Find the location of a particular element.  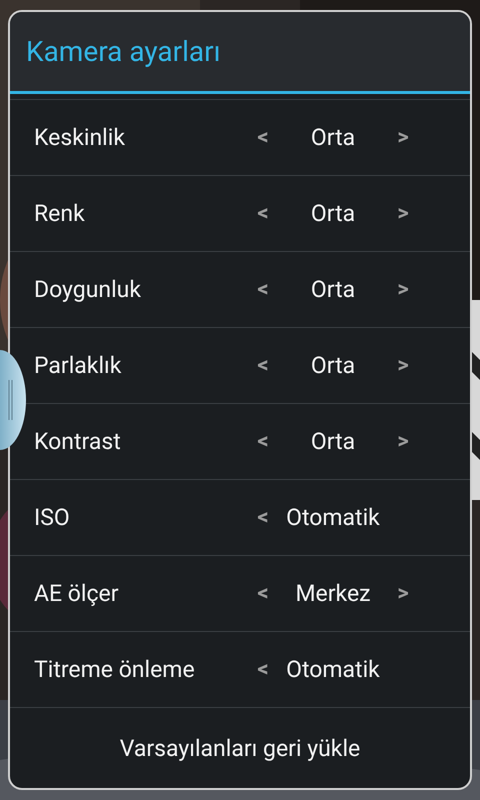

setting-label: ISO is located at coordinates (52, 518).